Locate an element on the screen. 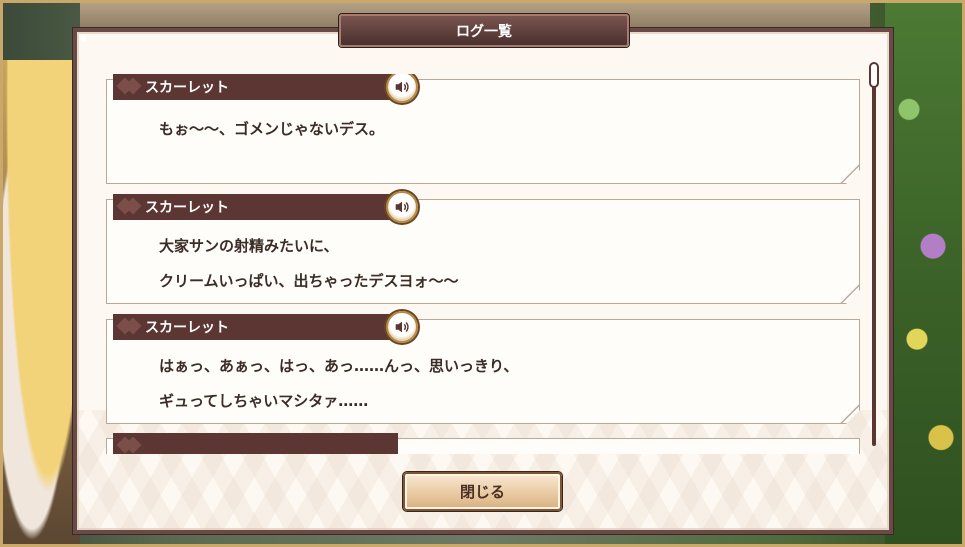  dialogue-line: 大家サンの射精みたいに、 is located at coordinates (249, 246).